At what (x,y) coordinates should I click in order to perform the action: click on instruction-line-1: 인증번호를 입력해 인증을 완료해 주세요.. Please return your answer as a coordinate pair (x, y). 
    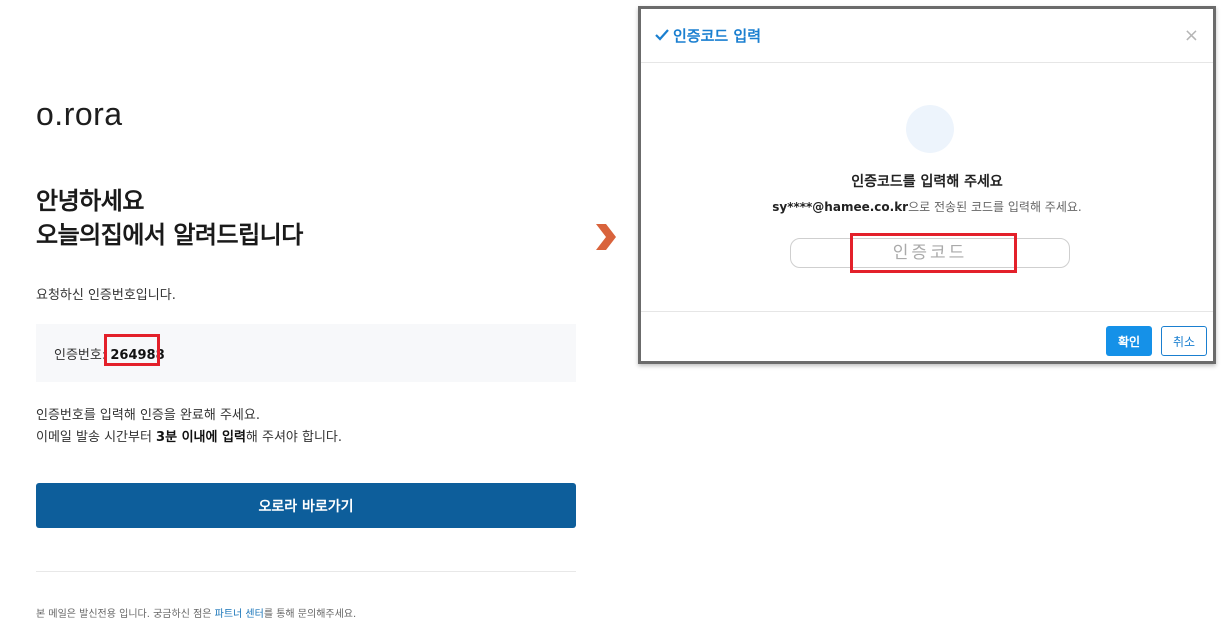
    Looking at the image, I should click on (148, 415).